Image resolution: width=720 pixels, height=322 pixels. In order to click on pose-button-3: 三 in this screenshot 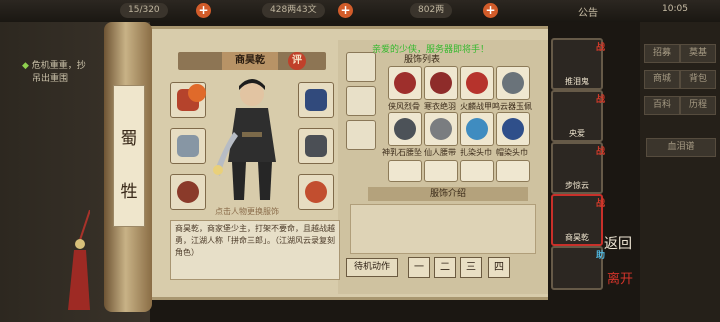, I will do `click(471, 267)`.